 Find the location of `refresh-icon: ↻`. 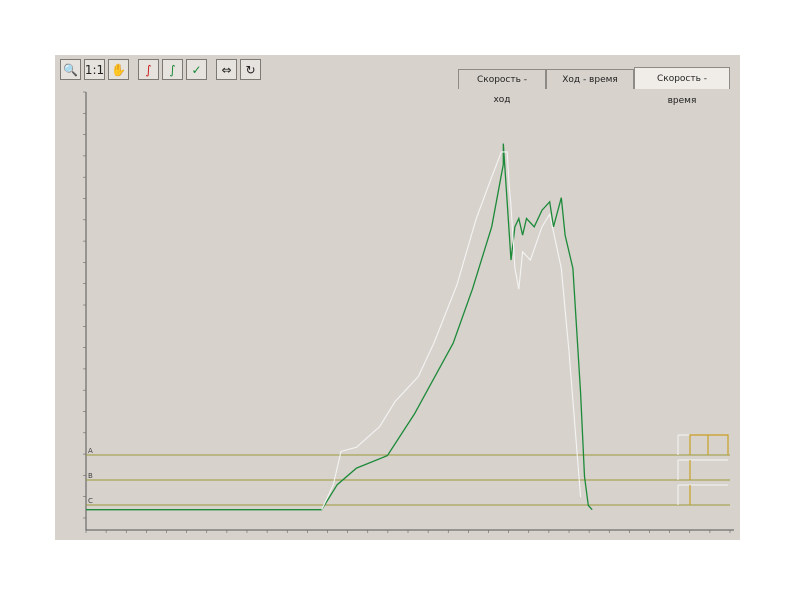

refresh-icon: ↻ is located at coordinates (250, 69).